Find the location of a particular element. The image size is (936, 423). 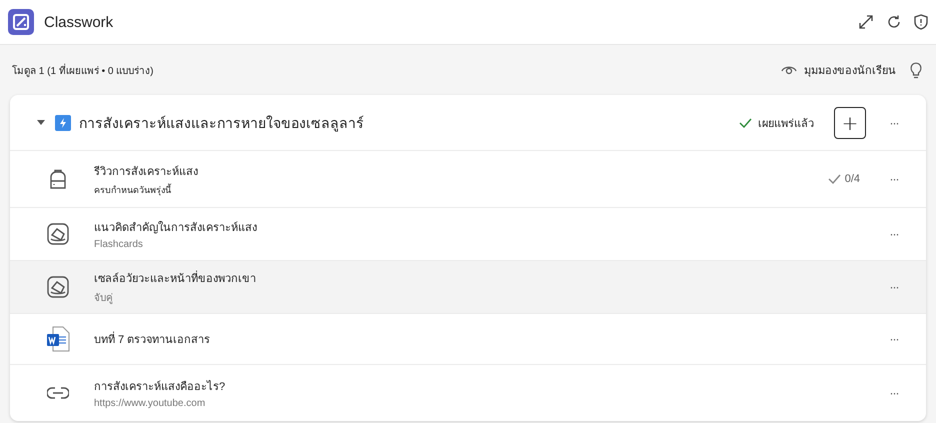

eye-icon is located at coordinates (789, 70).